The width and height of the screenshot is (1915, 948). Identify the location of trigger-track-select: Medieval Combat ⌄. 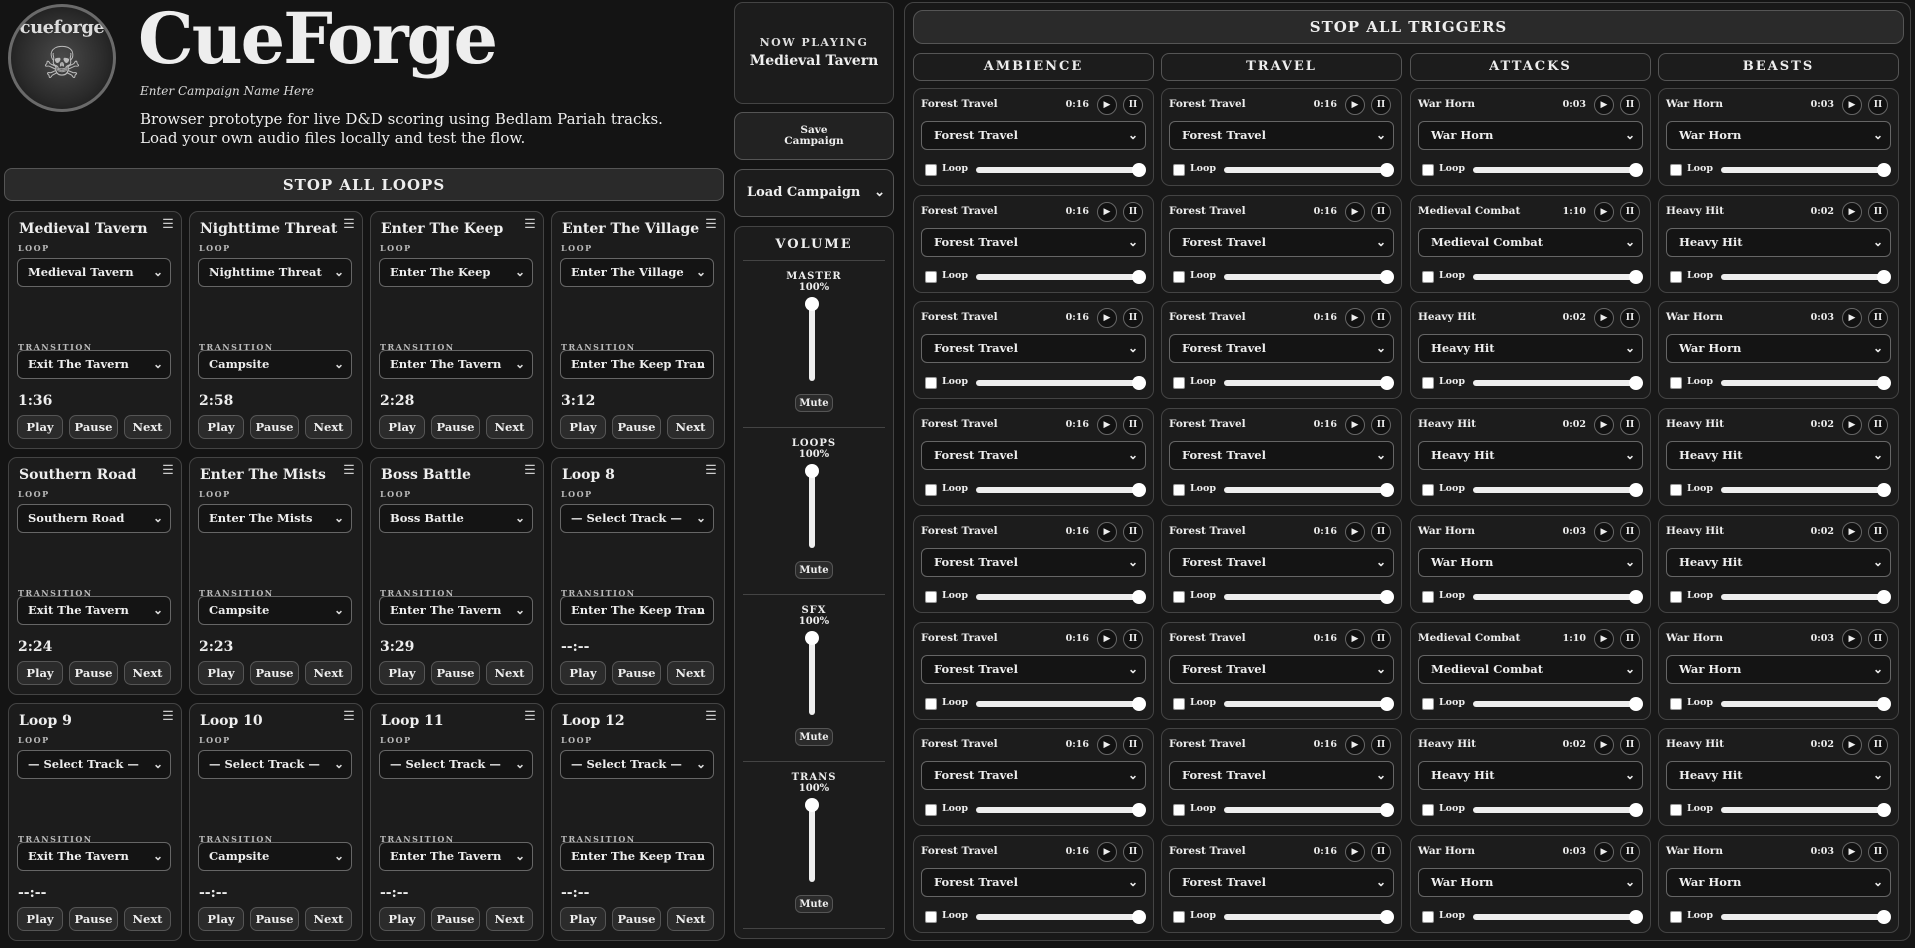
(1530, 669).